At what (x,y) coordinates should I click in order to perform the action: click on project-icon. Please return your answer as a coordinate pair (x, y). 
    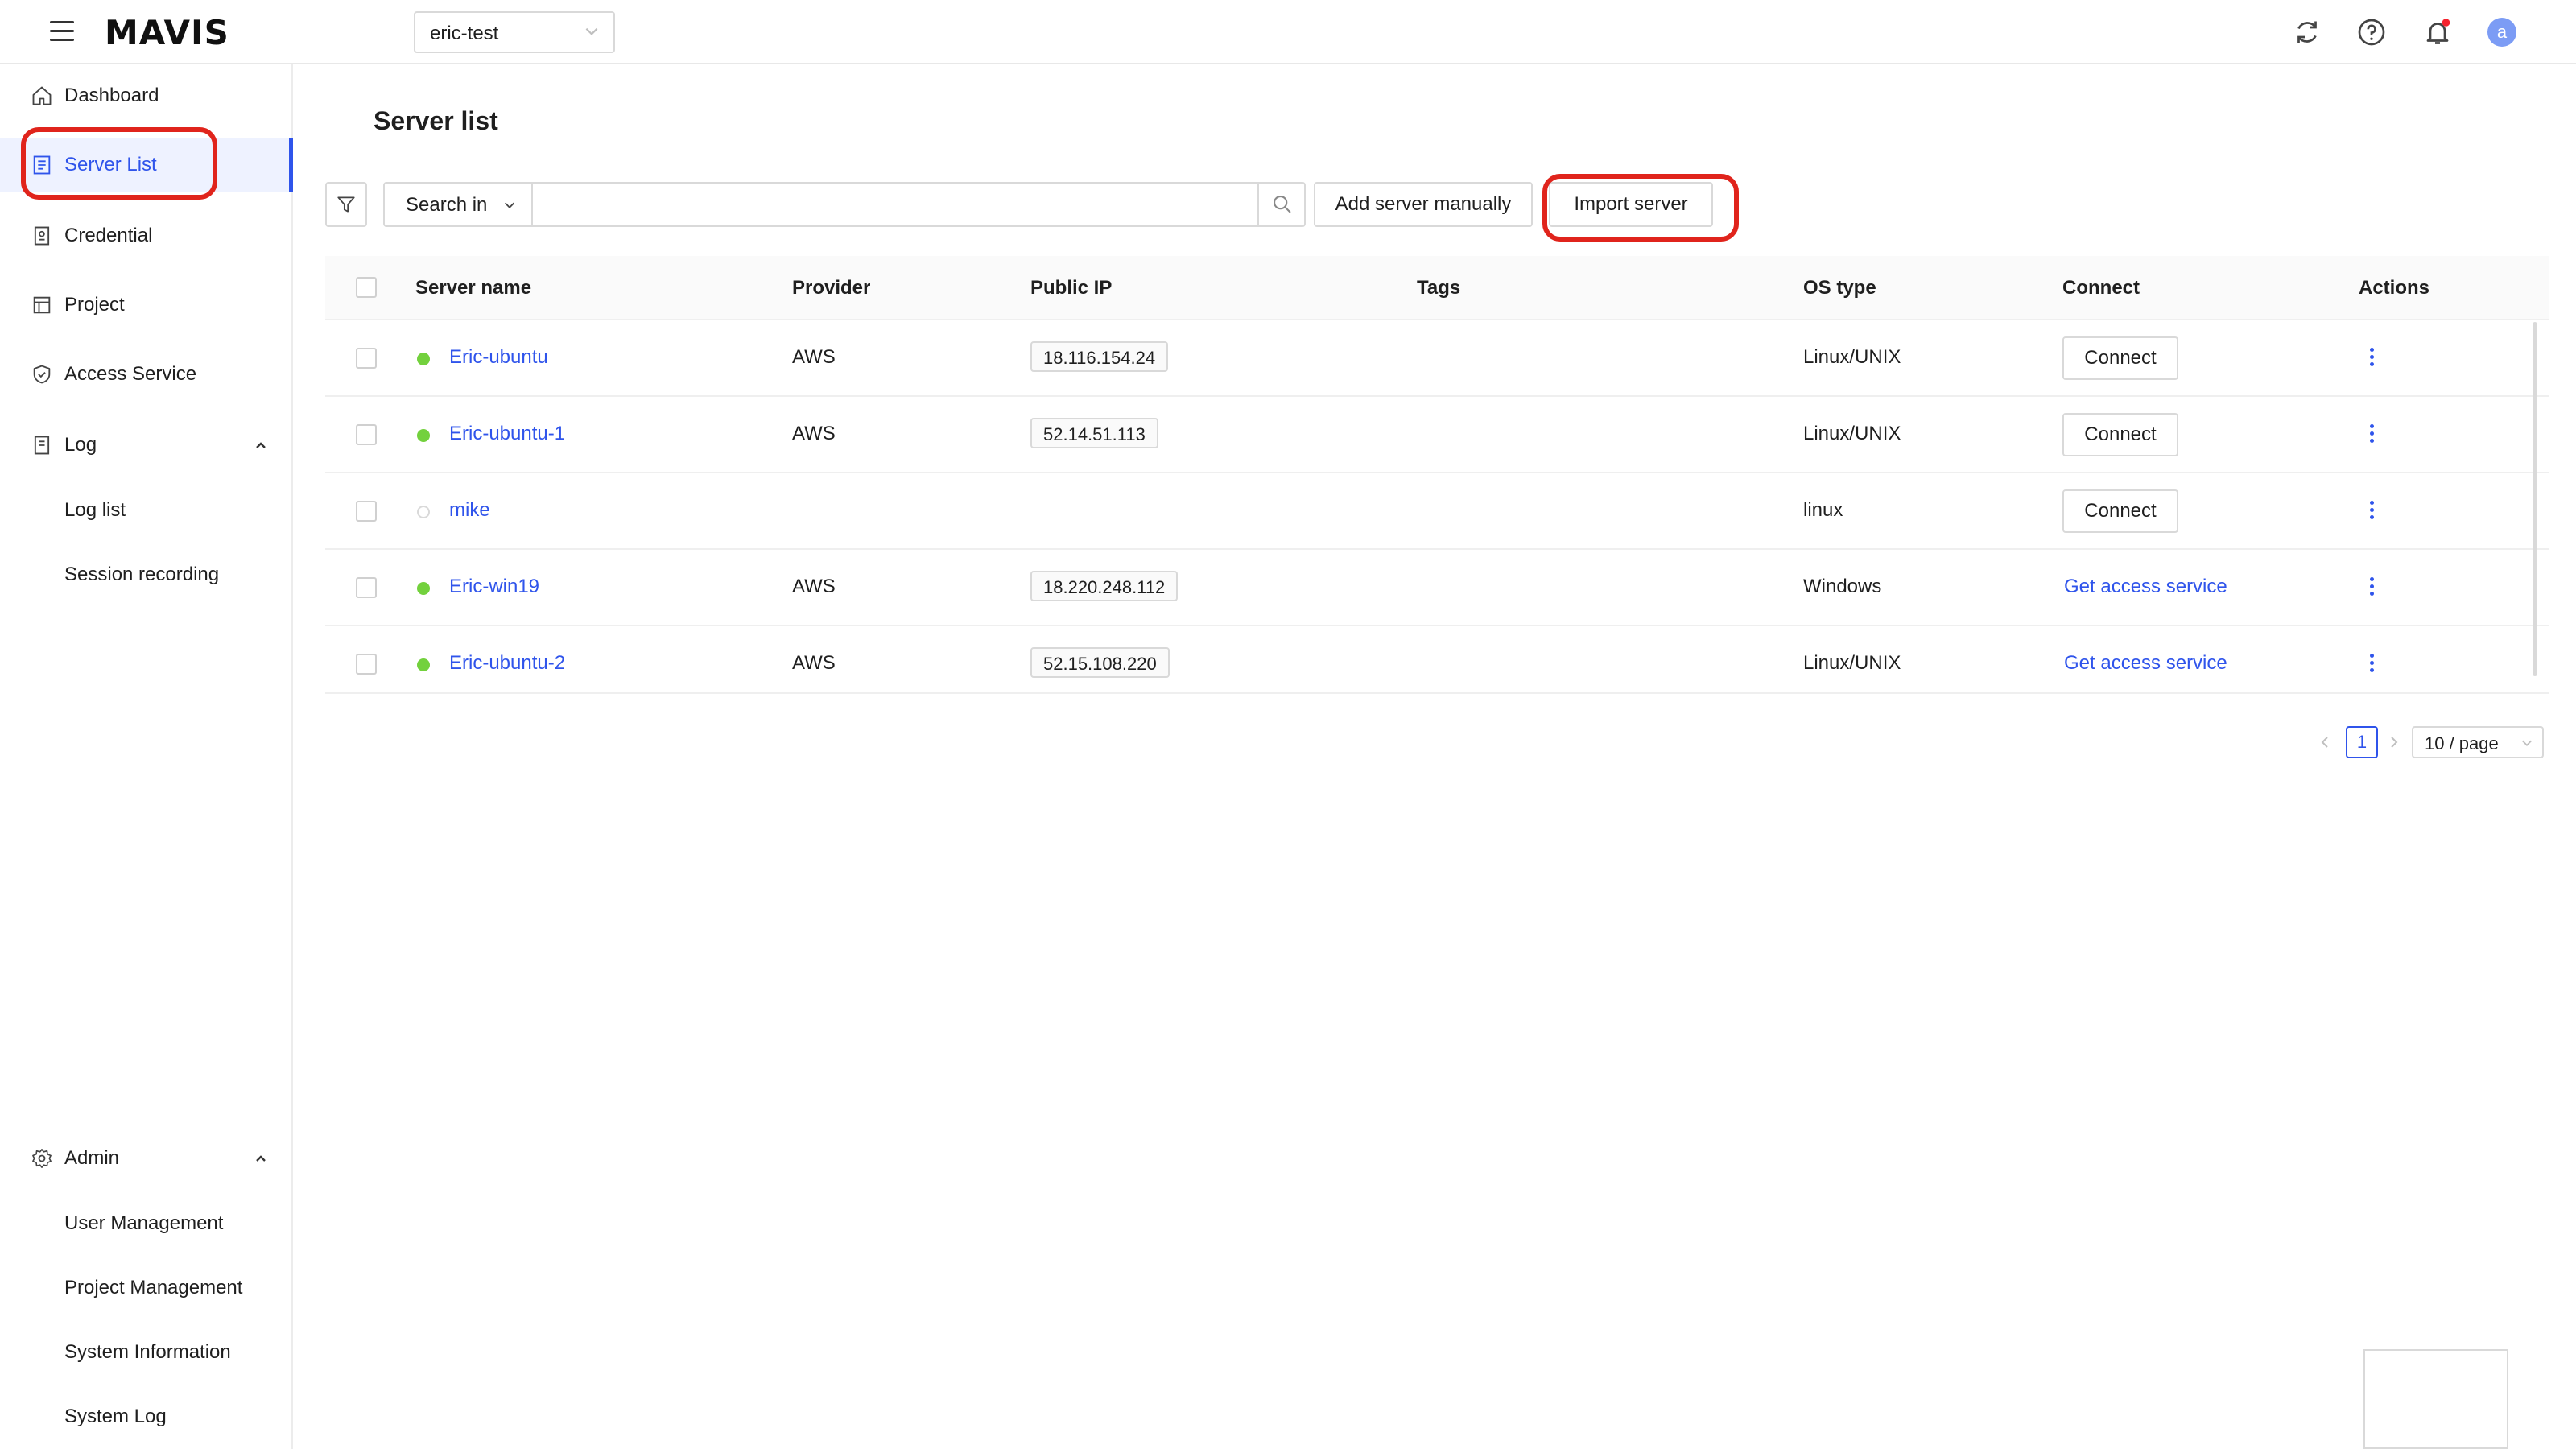
    Looking at the image, I should click on (42, 305).